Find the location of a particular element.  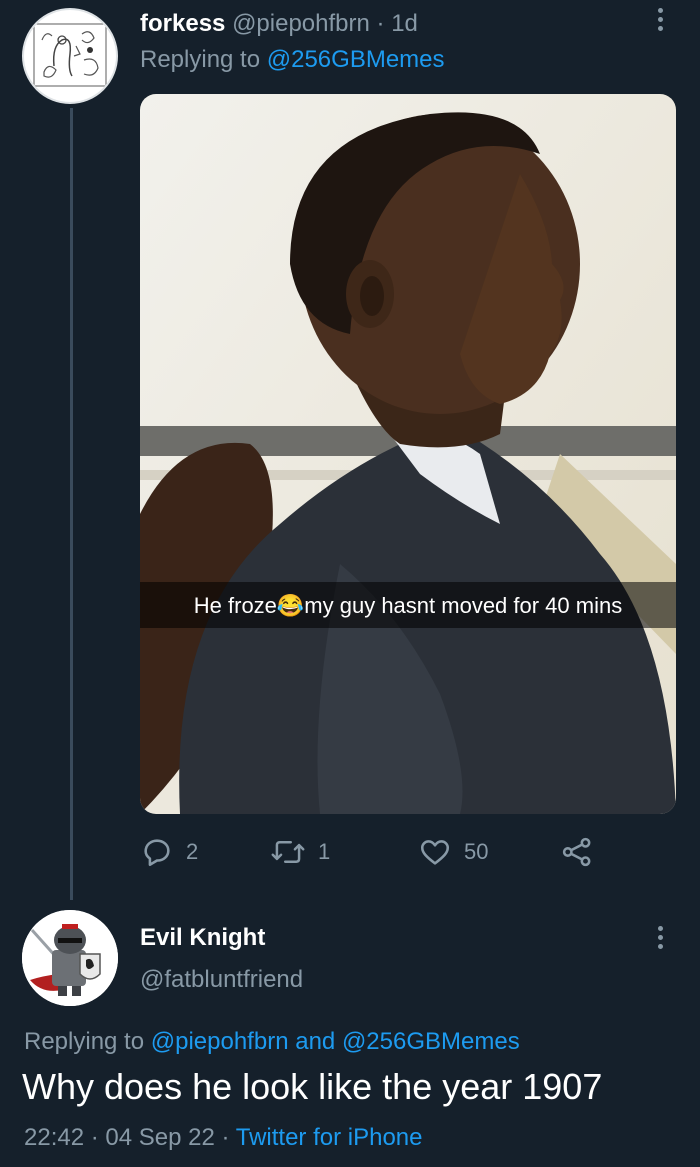

retweet-button: 1 is located at coordinates (300, 852).